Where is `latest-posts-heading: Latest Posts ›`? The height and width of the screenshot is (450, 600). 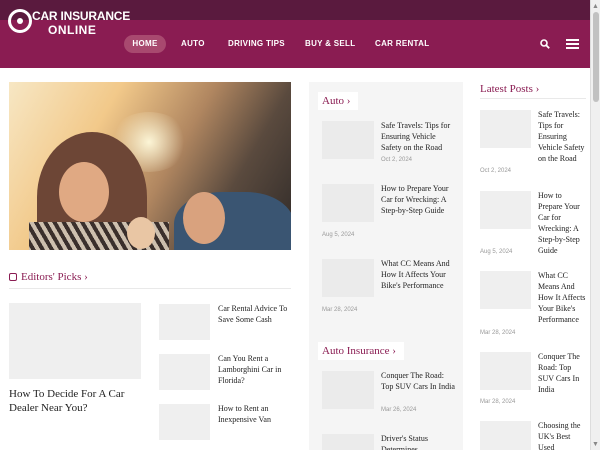 latest-posts-heading: Latest Posts › is located at coordinates (509, 89).